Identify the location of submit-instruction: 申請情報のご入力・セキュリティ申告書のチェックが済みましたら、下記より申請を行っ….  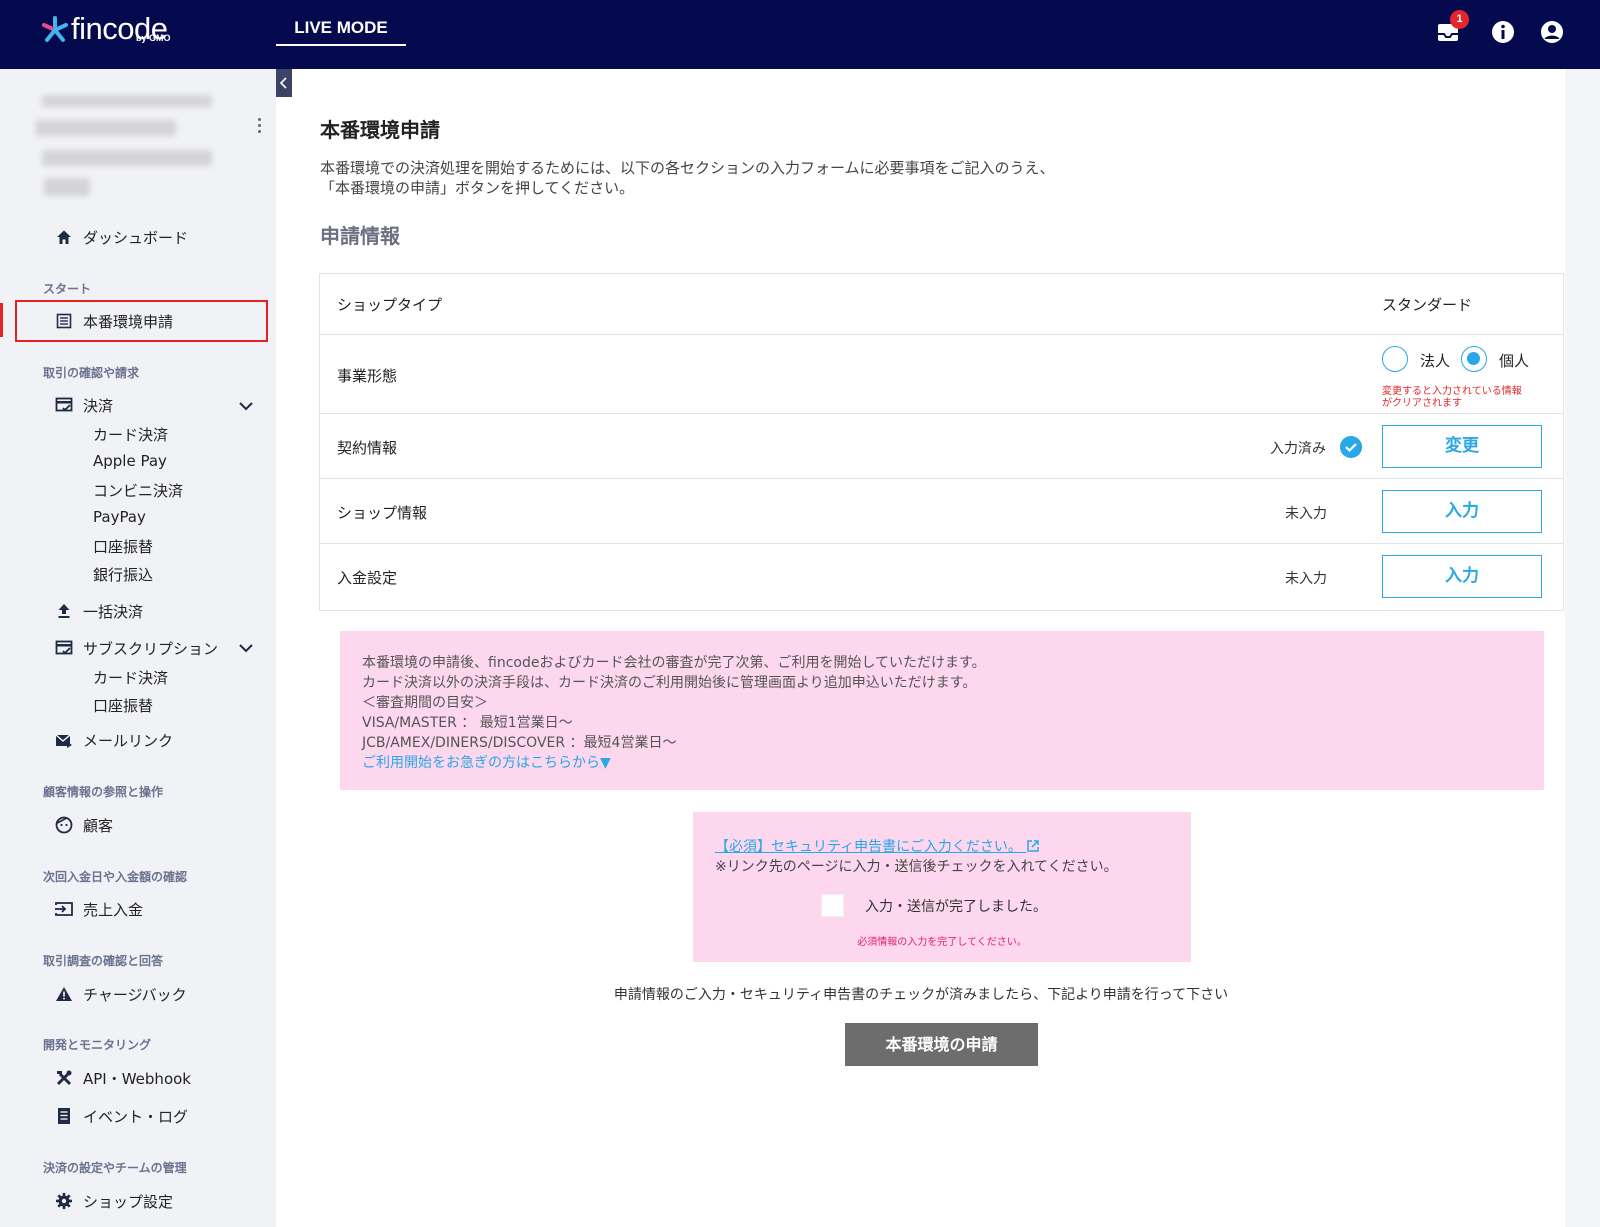
(921, 995).